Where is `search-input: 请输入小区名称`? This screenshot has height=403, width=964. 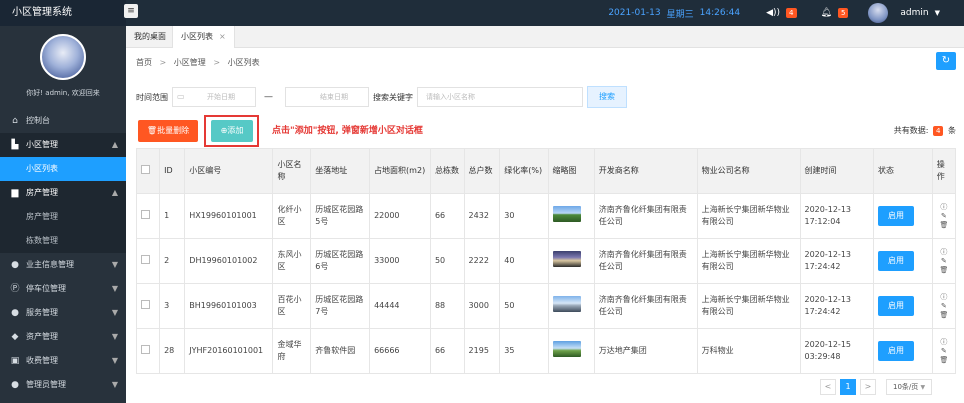
search-input: 请输入小区名称 is located at coordinates (500, 97).